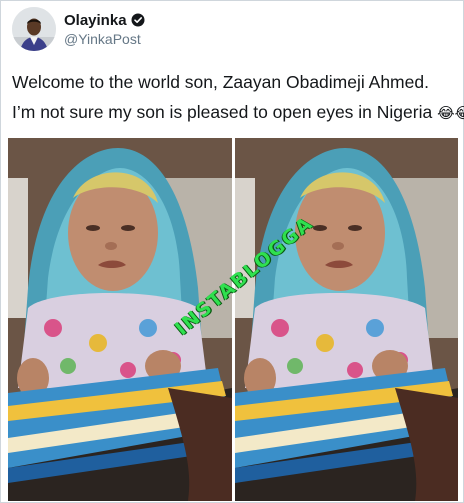 The width and height of the screenshot is (464, 503). What do you see at coordinates (95, 20) in the screenshot?
I see `display-name-text: Olayinka` at bounding box center [95, 20].